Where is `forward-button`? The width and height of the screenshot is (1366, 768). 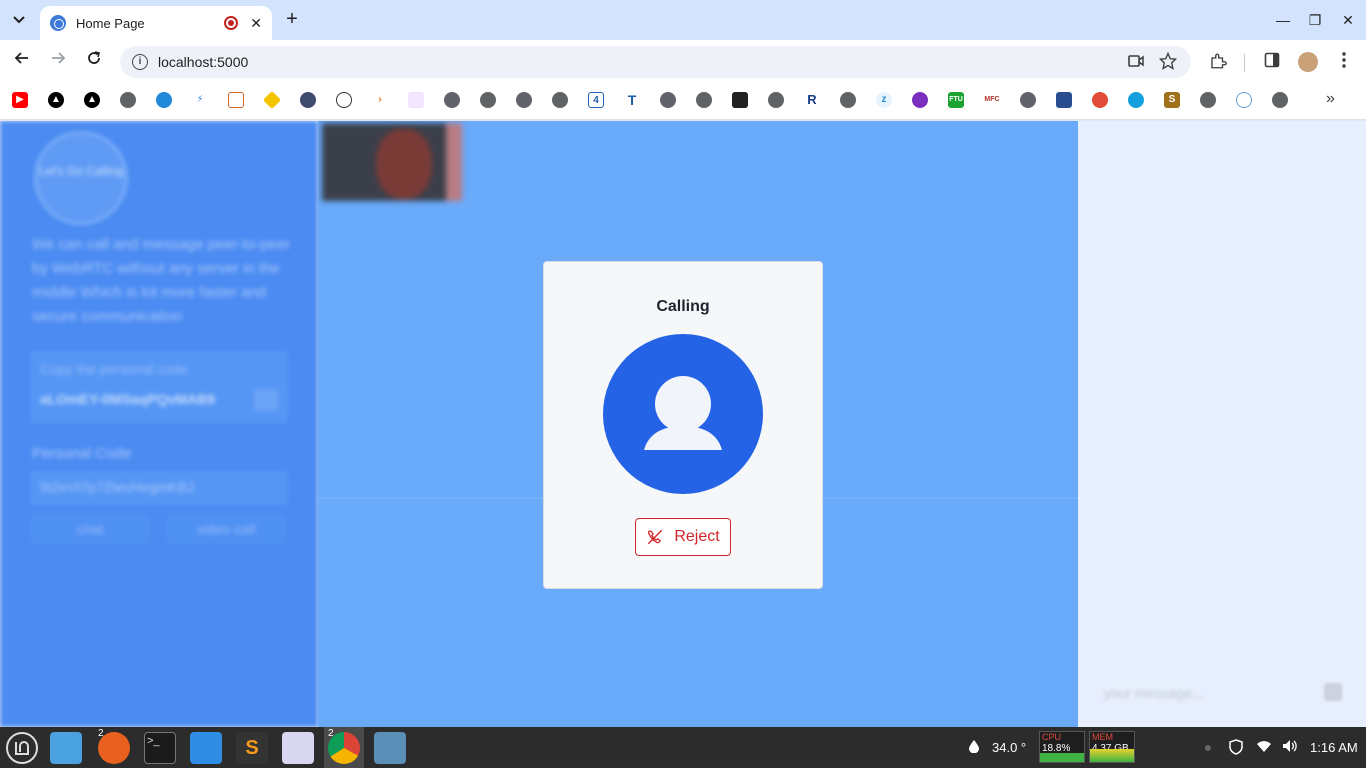
forward-button is located at coordinates (58, 62).